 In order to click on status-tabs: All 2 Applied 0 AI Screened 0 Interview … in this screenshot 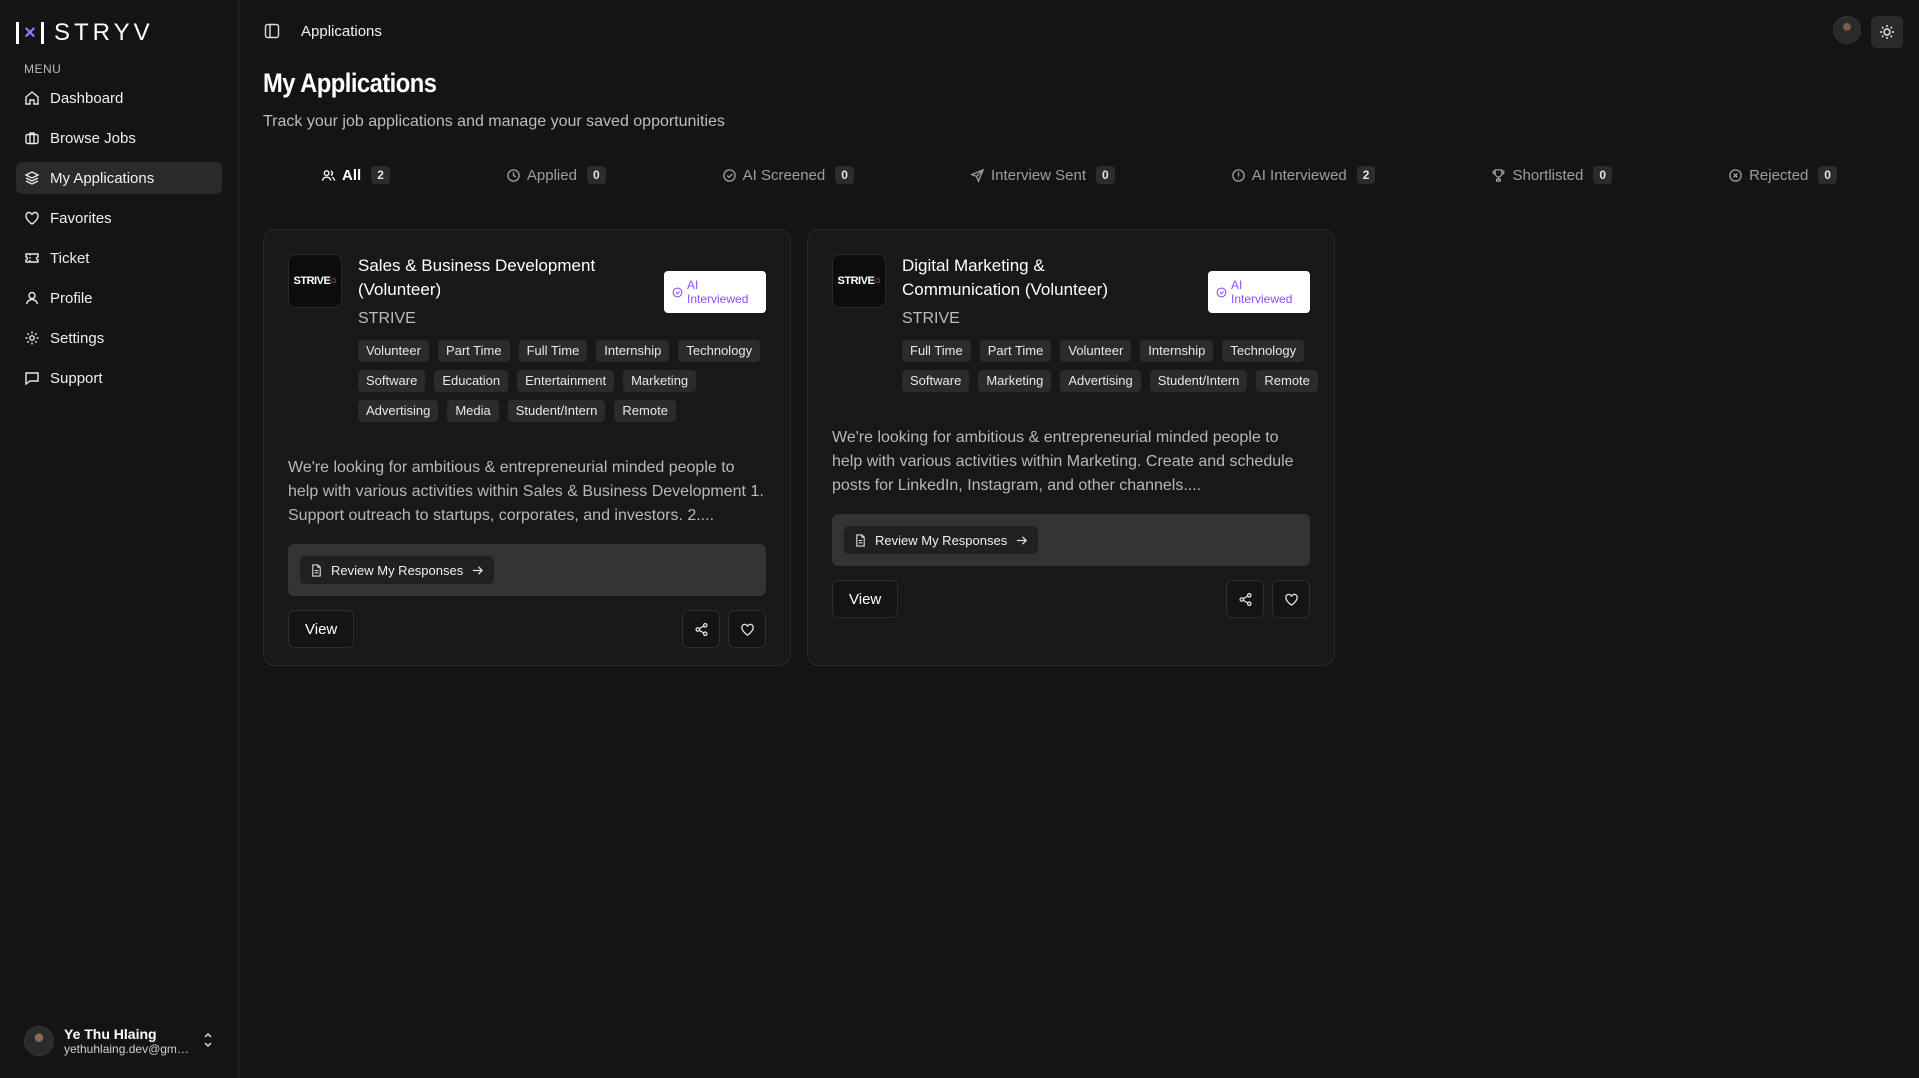, I will do `click(1079, 175)`.